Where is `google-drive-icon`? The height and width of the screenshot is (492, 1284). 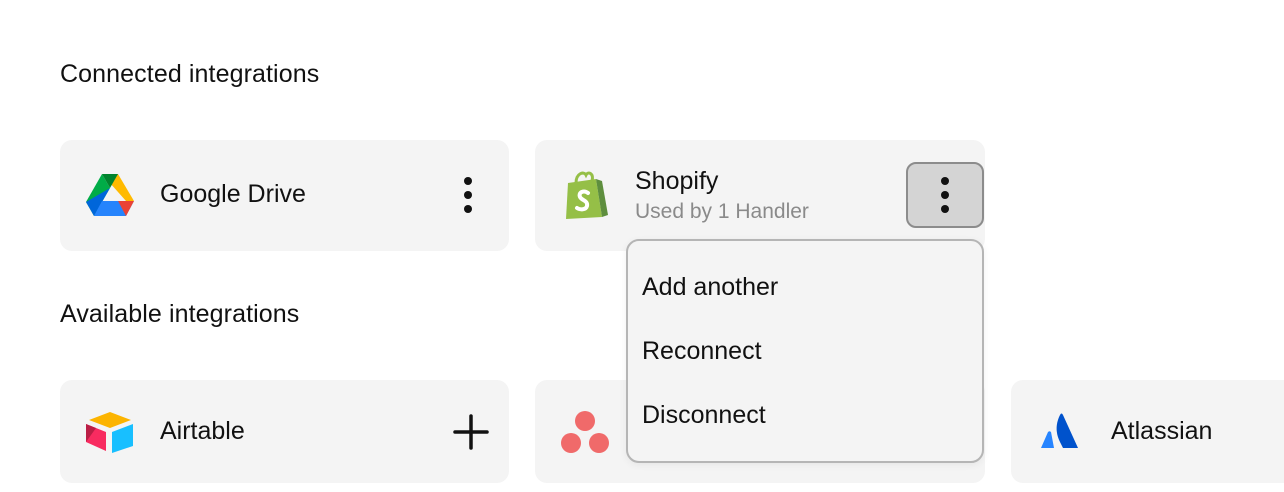 google-drive-icon is located at coordinates (110, 195).